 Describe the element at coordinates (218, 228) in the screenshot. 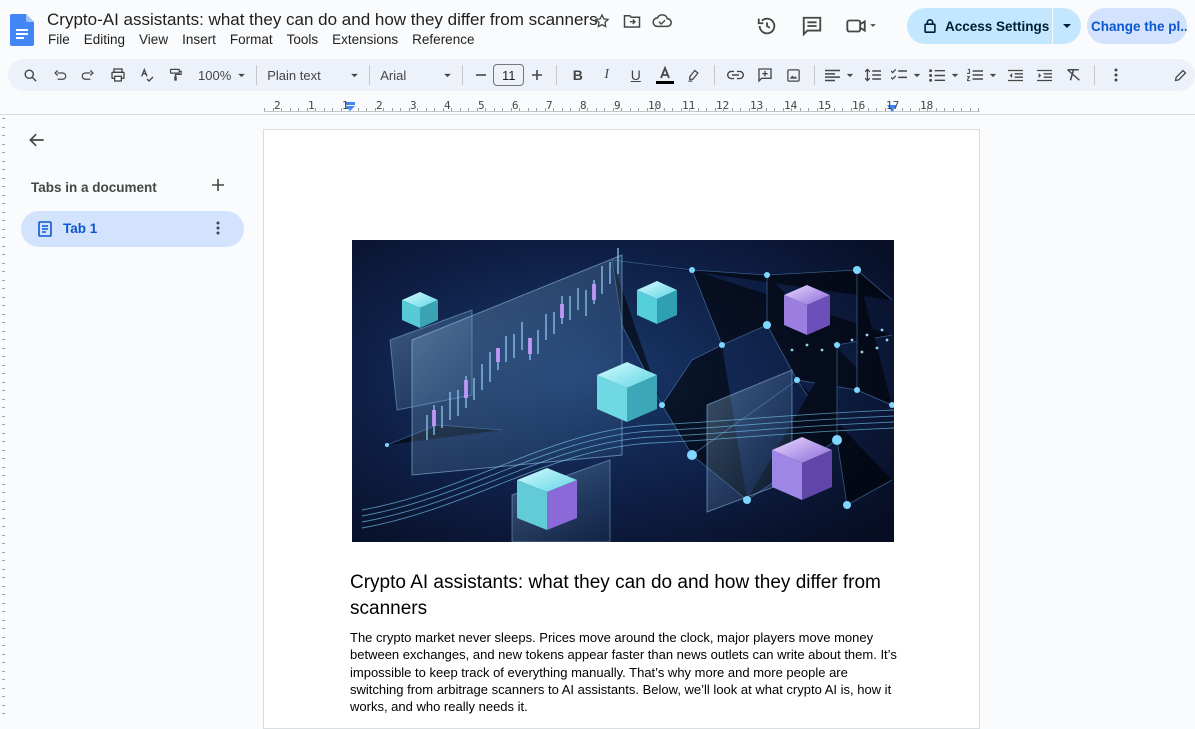

I see `tab-more-options-icon` at that location.